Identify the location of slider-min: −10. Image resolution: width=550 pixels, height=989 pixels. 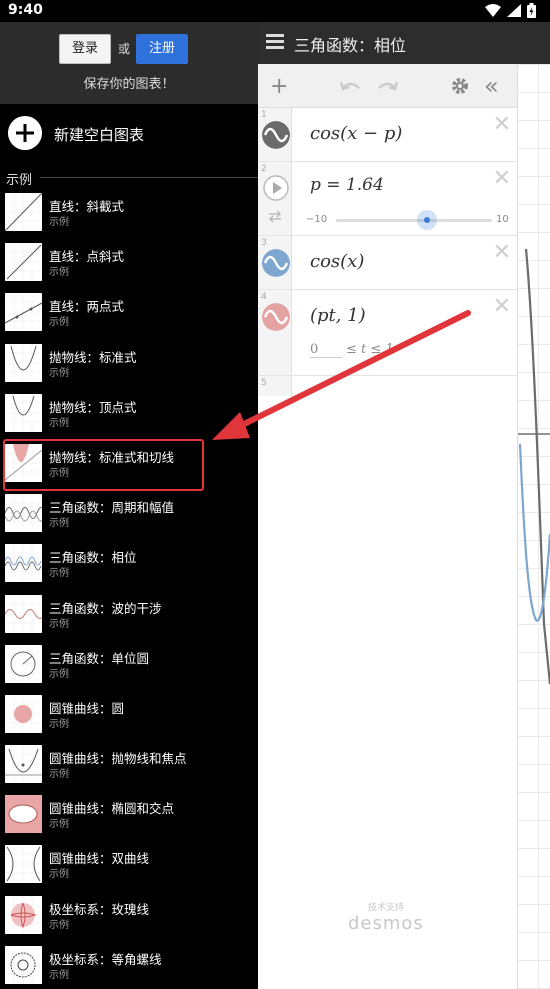
(316, 219).